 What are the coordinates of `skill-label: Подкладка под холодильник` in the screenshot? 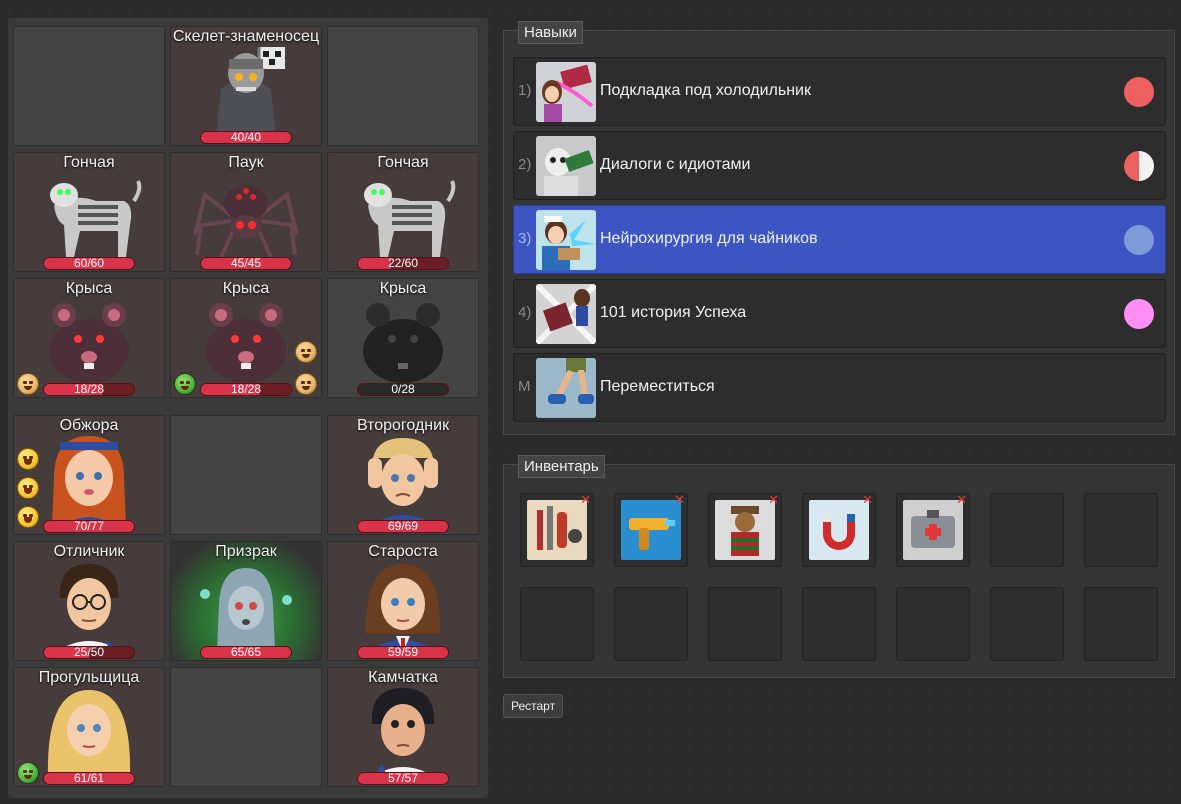 It's located at (705, 90).